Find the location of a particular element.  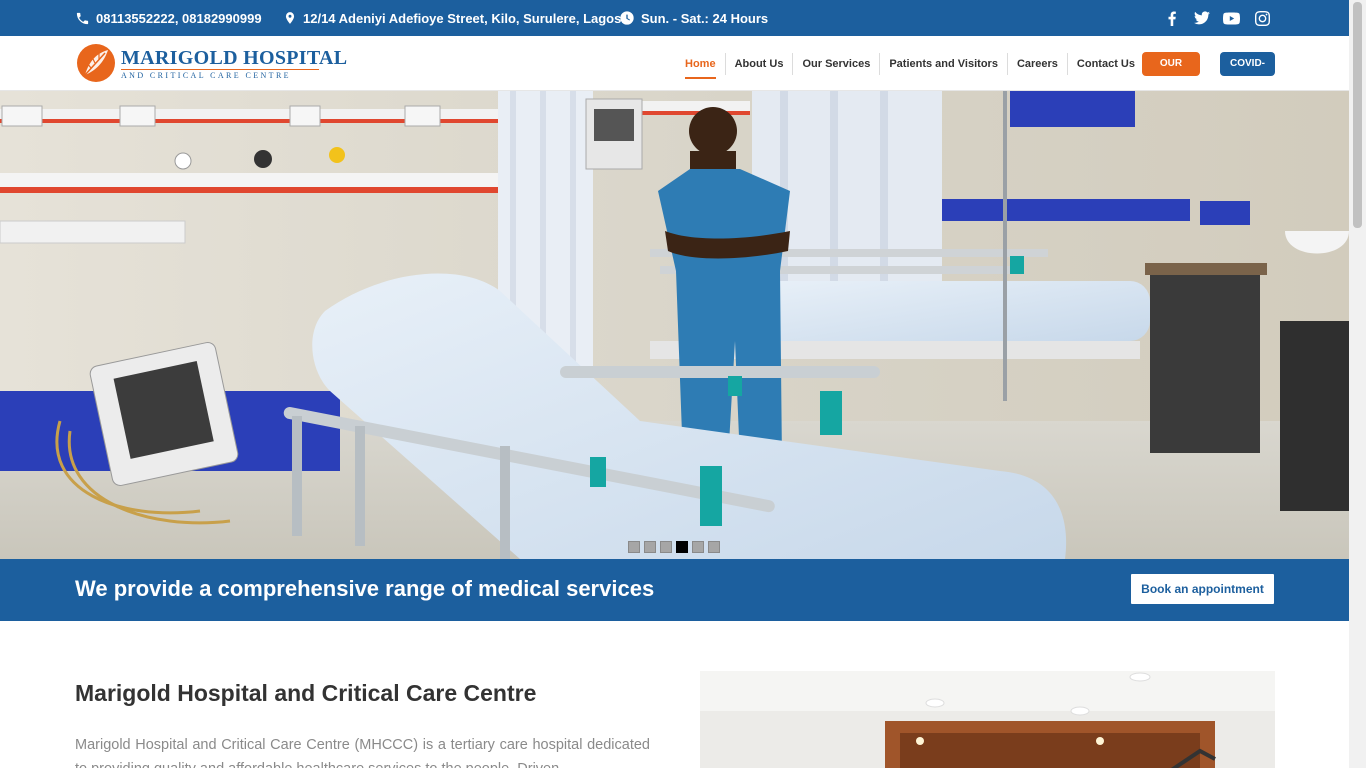

clock-icon is located at coordinates (627, 18).